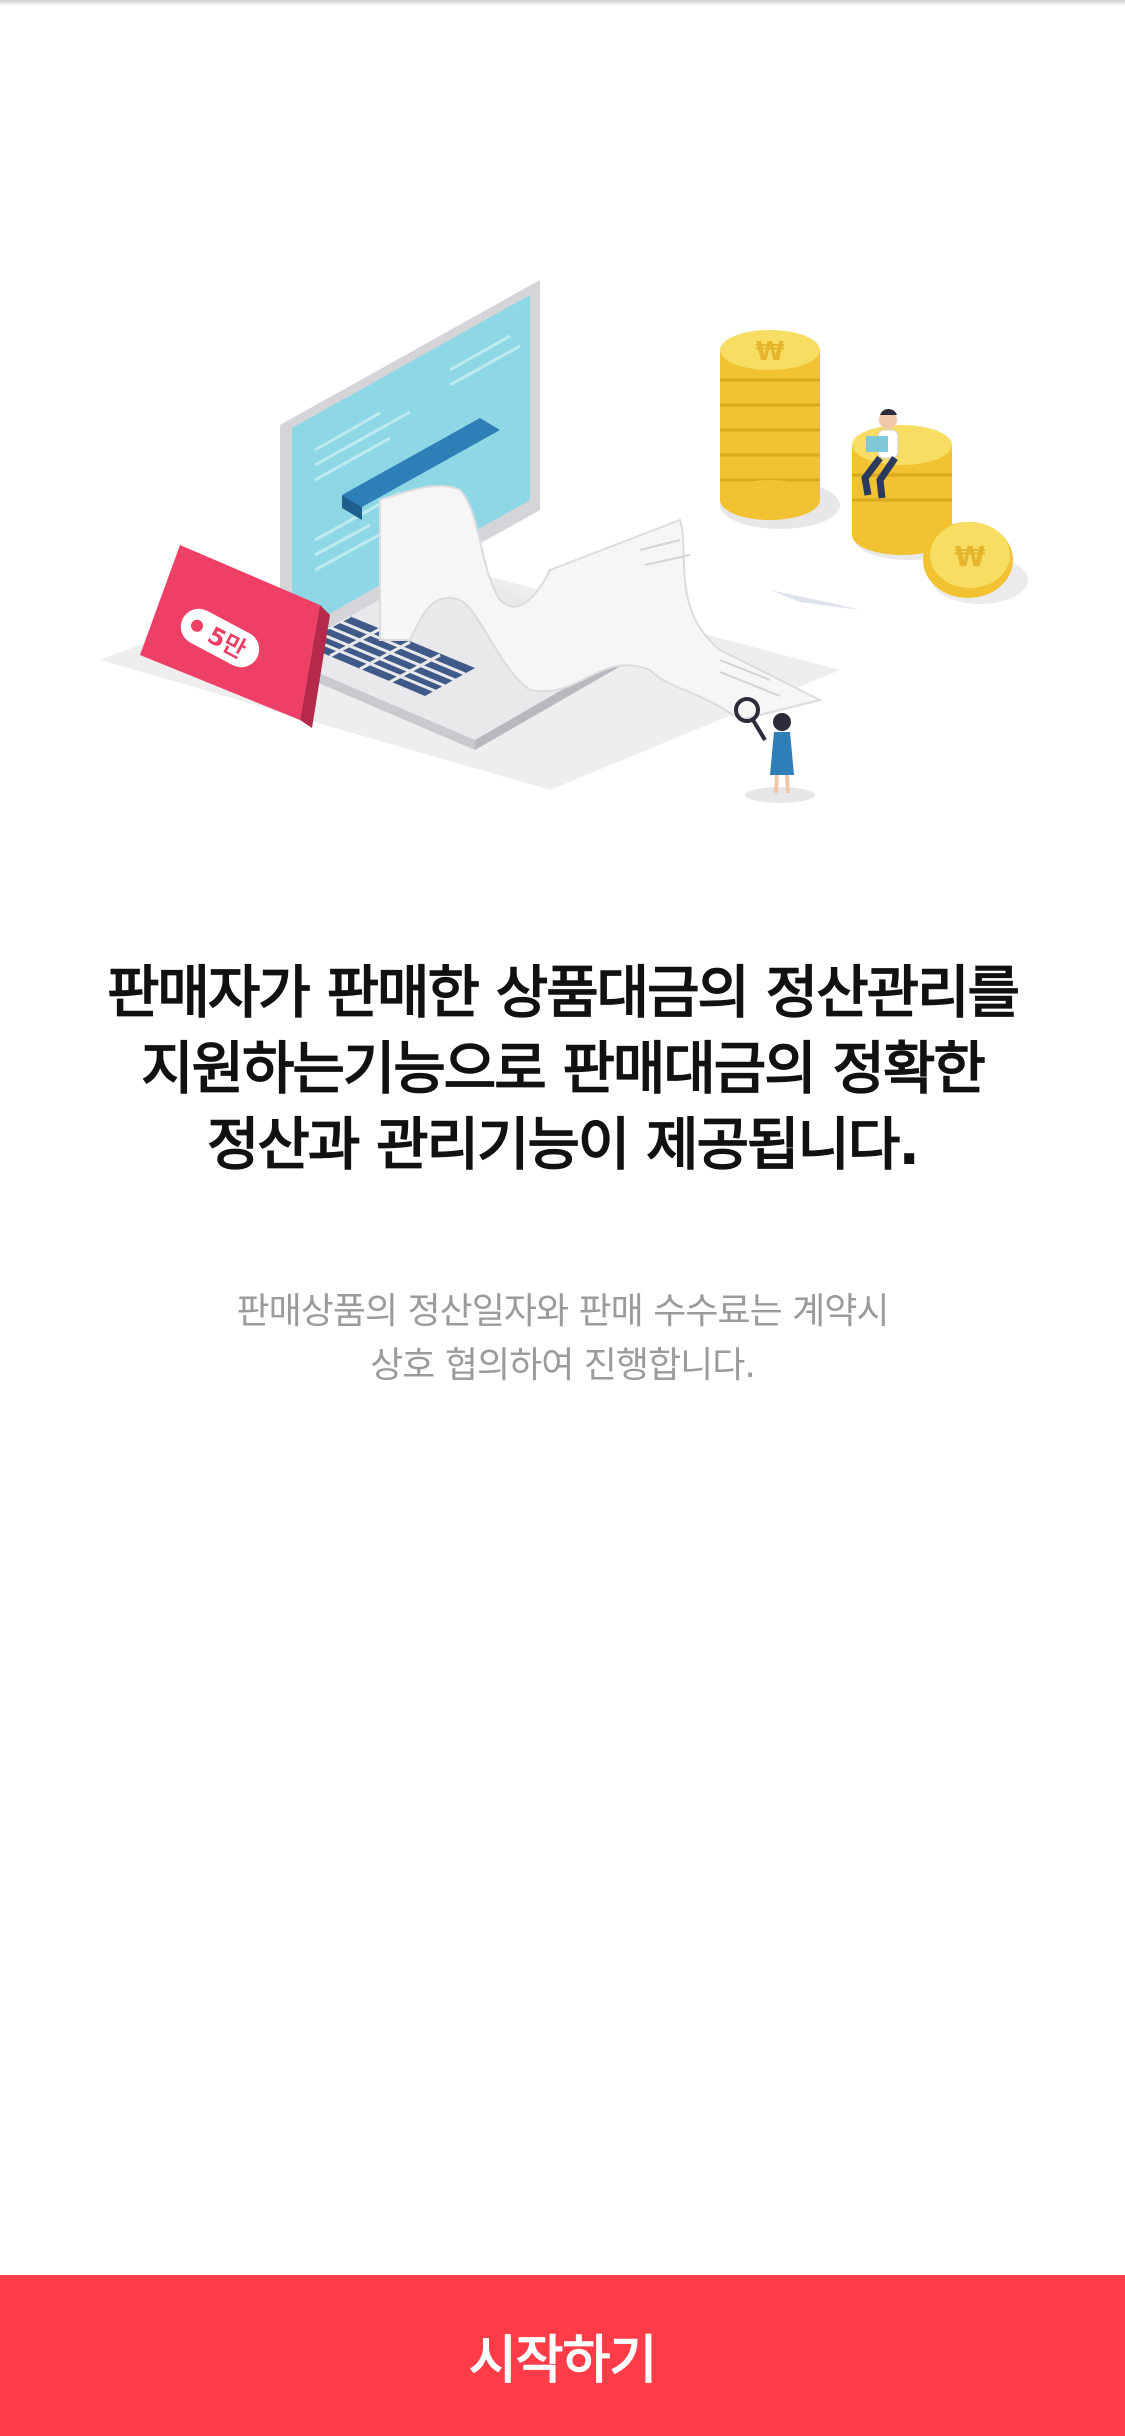 The height and width of the screenshot is (2436, 1125). I want to click on won-symbol-single: ₩, so click(970, 556).